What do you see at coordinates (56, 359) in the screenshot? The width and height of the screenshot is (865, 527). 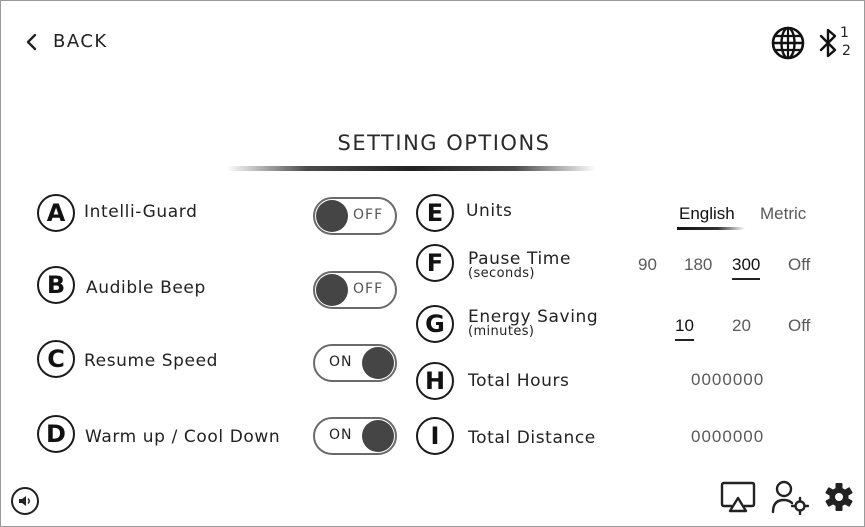 I see `badge-c: C` at bounding box center [56, 359].